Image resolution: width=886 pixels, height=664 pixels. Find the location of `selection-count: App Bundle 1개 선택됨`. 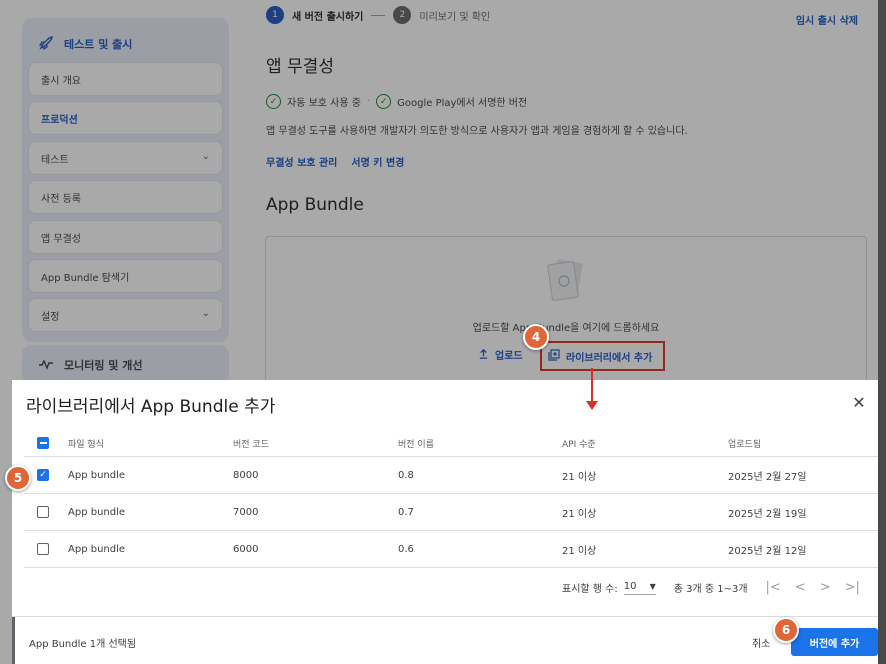

selection-count: App Bundle 1개 선택됨 is located at coordinates (83, 644).